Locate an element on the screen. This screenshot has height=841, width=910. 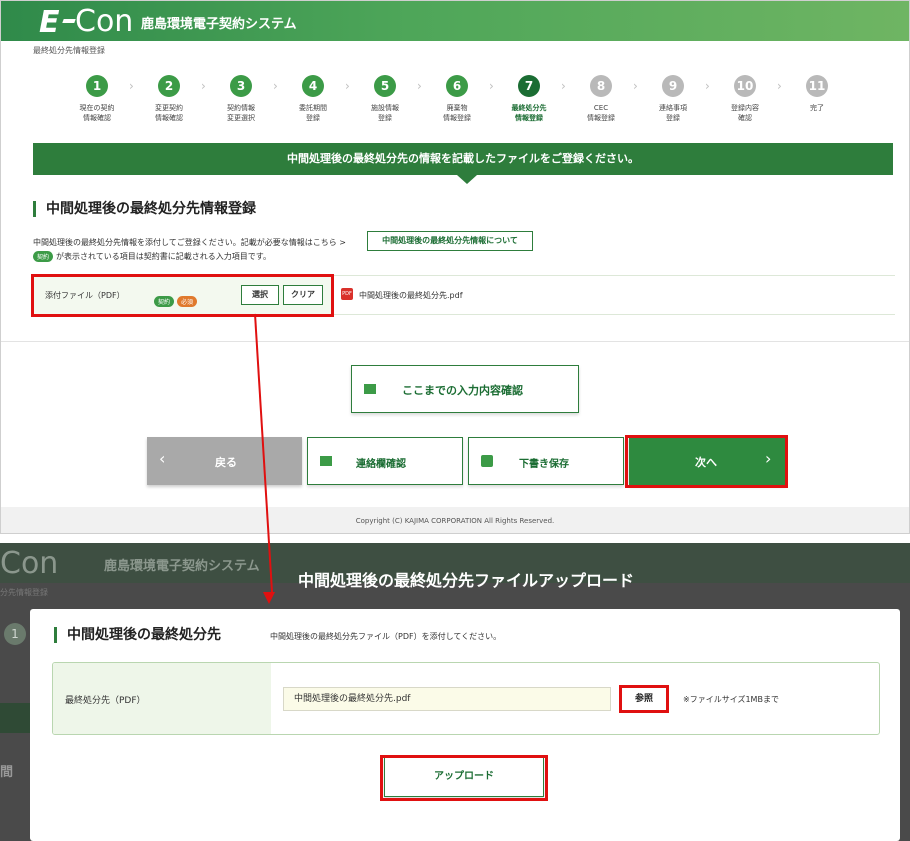
progress-step: 8 CEC 情報登録 is located at coordinates (601, 99).